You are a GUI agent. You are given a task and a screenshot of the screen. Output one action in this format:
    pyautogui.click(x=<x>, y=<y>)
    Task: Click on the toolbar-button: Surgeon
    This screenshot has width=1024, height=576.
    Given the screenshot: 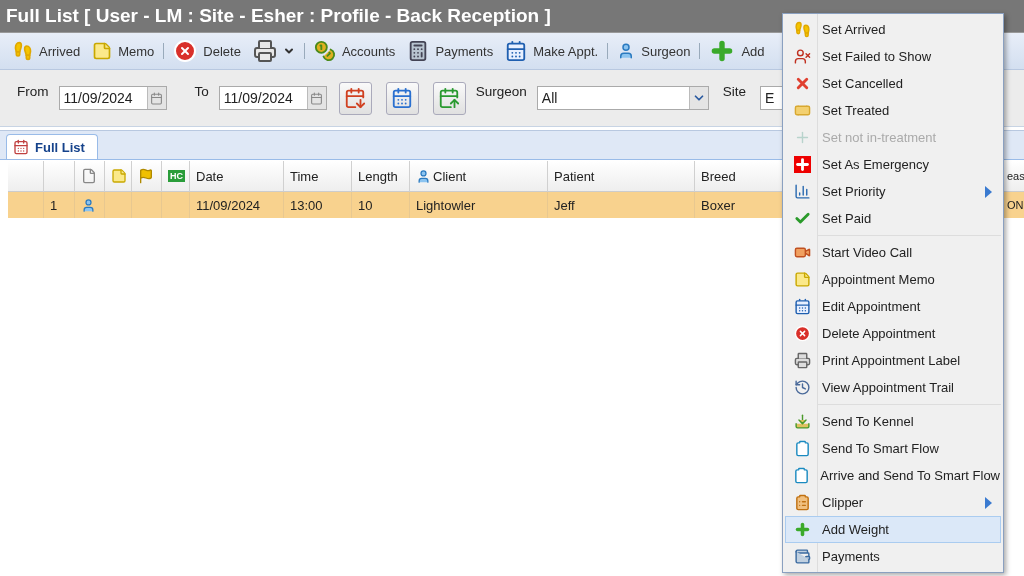 What is the action you would take?
    pyautogui.click(x=654, y=51)
    